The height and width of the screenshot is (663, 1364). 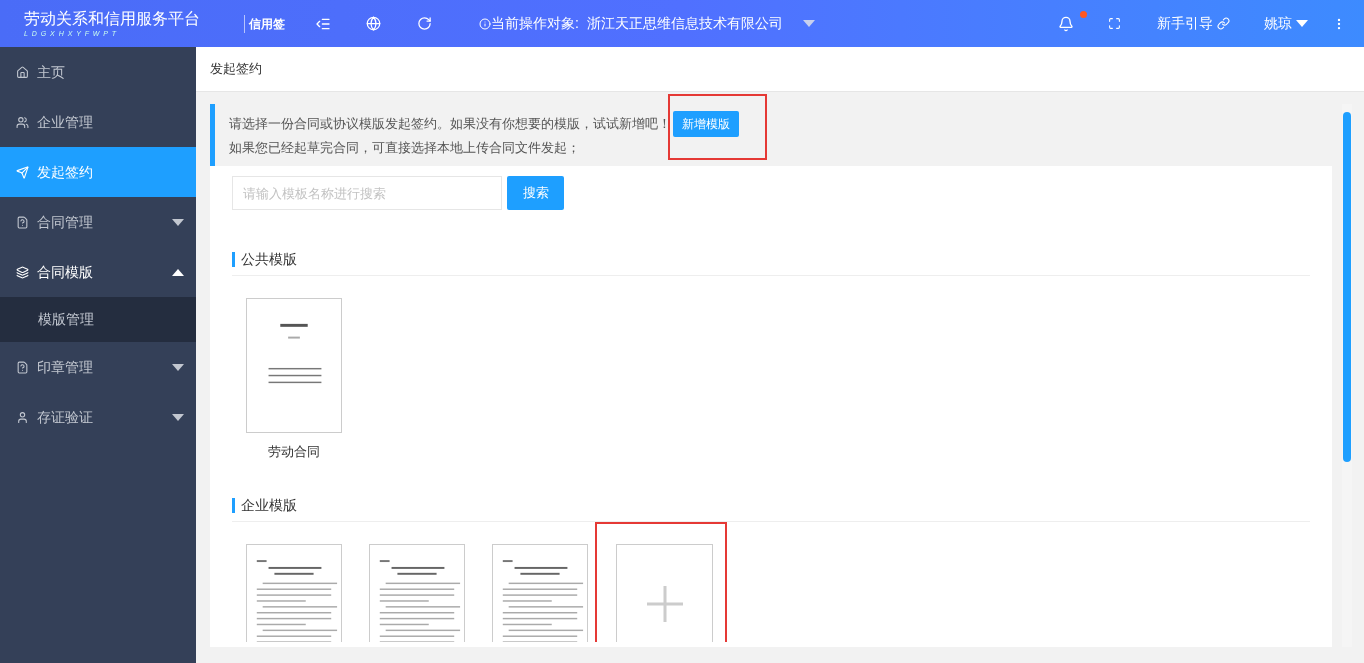 I want to click on globe-icon, so click(x=373, y=23).